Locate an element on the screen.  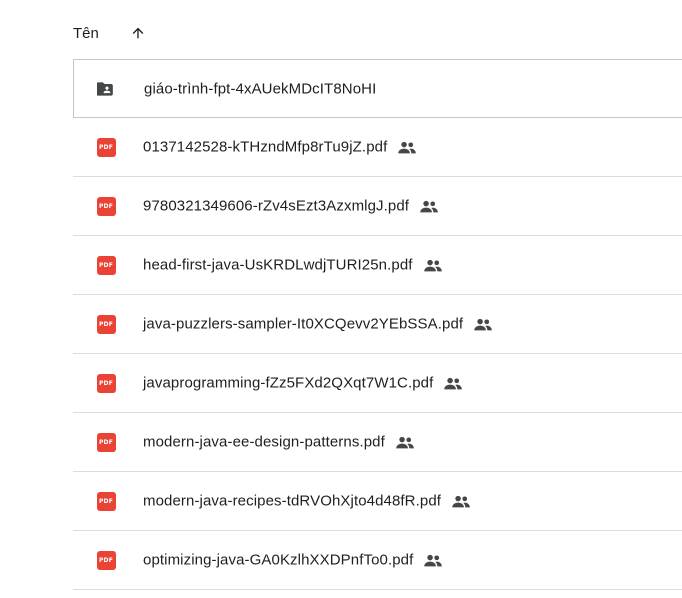
file-name-wrap: modern-java-ee-design-patterns.pdf is located at coordinates (279, 442).